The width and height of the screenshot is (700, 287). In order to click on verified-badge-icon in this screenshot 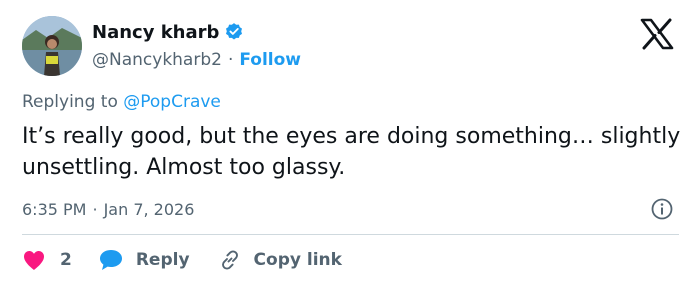, I will do `click(234, 32)`.